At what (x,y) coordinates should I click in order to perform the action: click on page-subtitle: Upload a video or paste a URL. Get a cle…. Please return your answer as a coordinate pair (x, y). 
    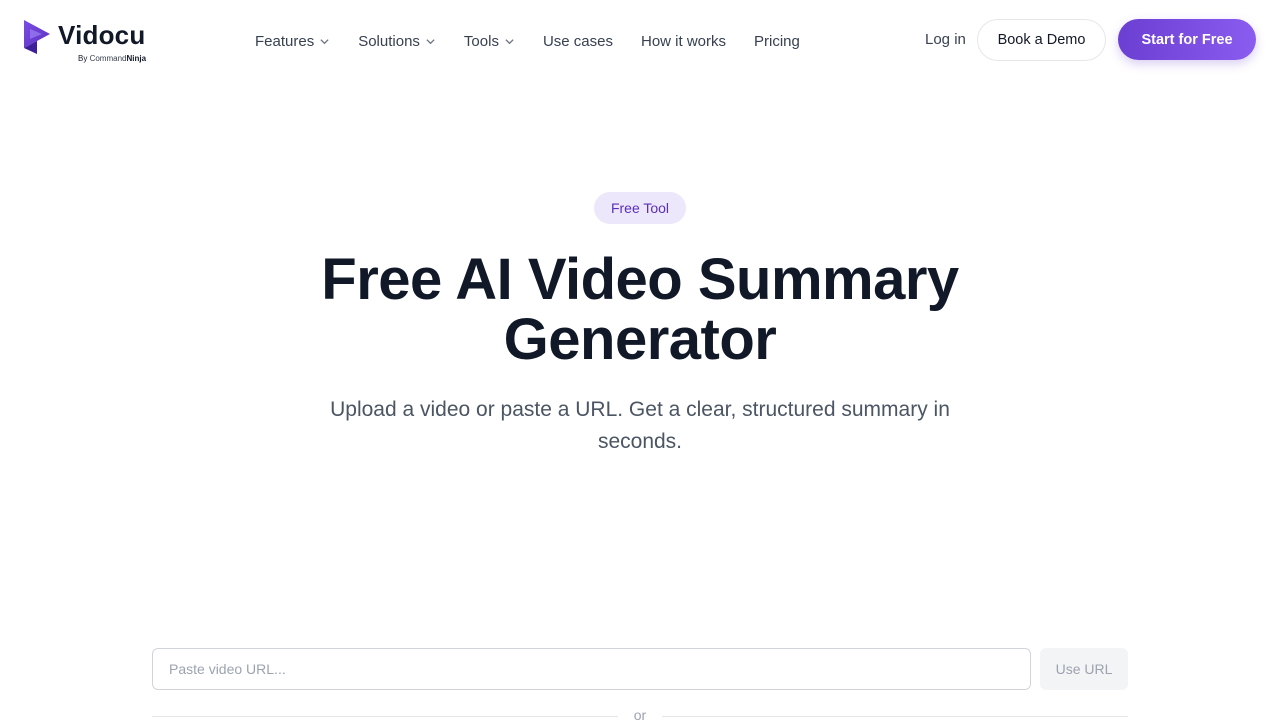
    Looking at the image, I should click on (640, 426).